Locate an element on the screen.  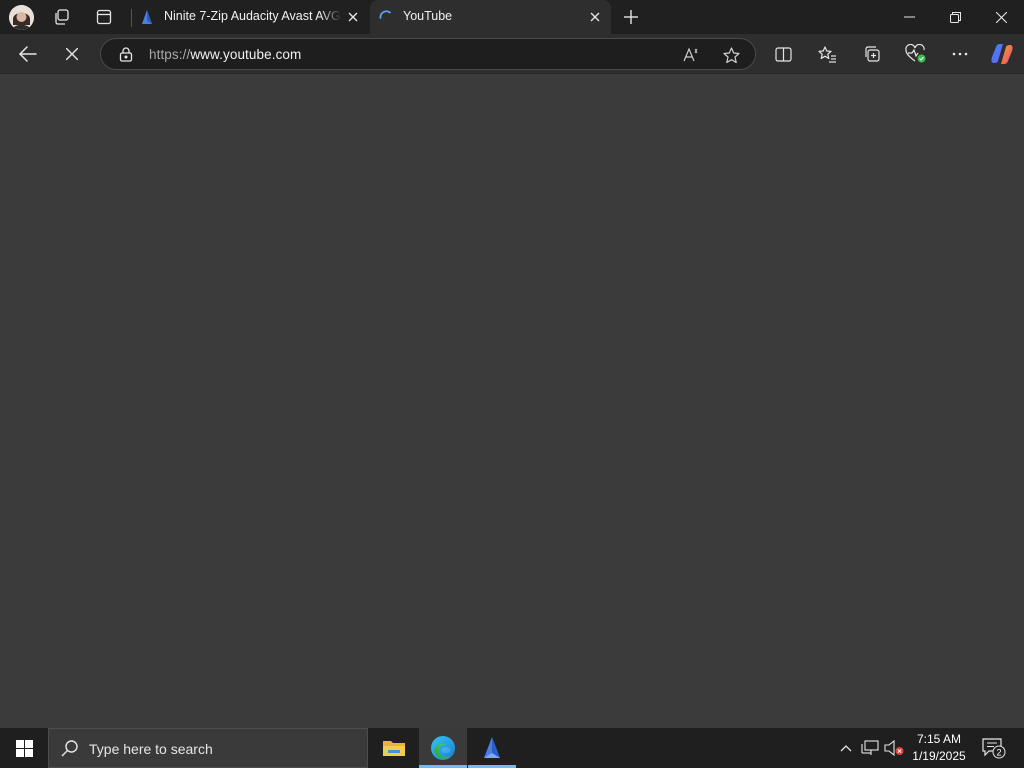
collections-icon is located at coordinates (872, 54).